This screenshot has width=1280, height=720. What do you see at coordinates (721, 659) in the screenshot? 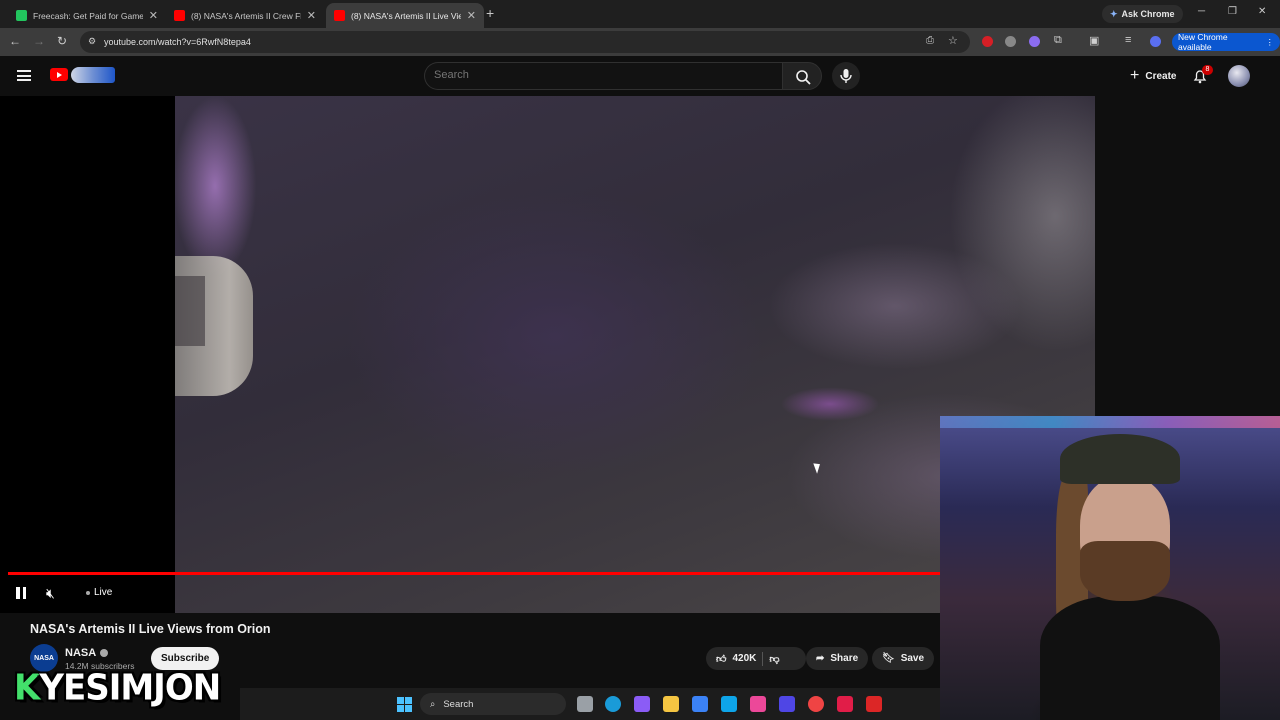
I see `thumbs-up-icon: 👍︎` at bounding box center [721, 659].